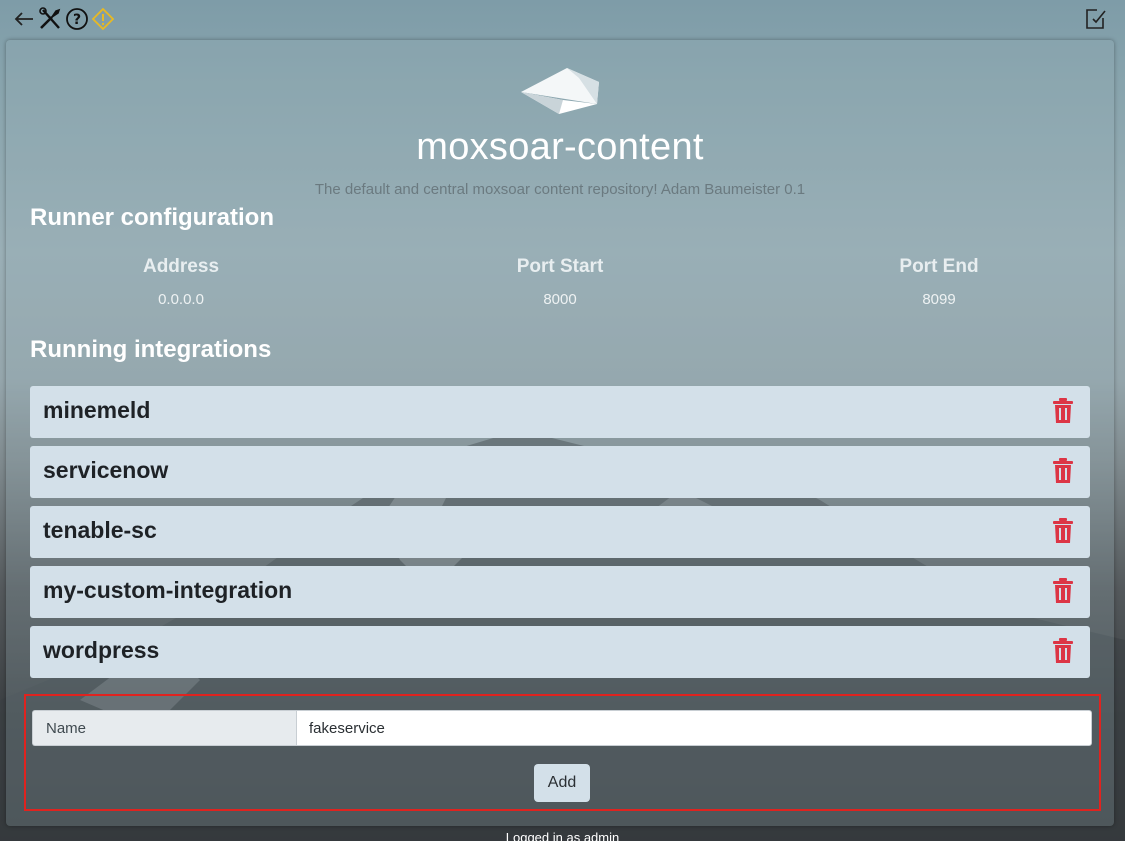 This screenshot has width=1125, height=841. Describe the element at coordinates (560, 147) in the screenshot. I see `app-title: moxsoar-content` at that location.